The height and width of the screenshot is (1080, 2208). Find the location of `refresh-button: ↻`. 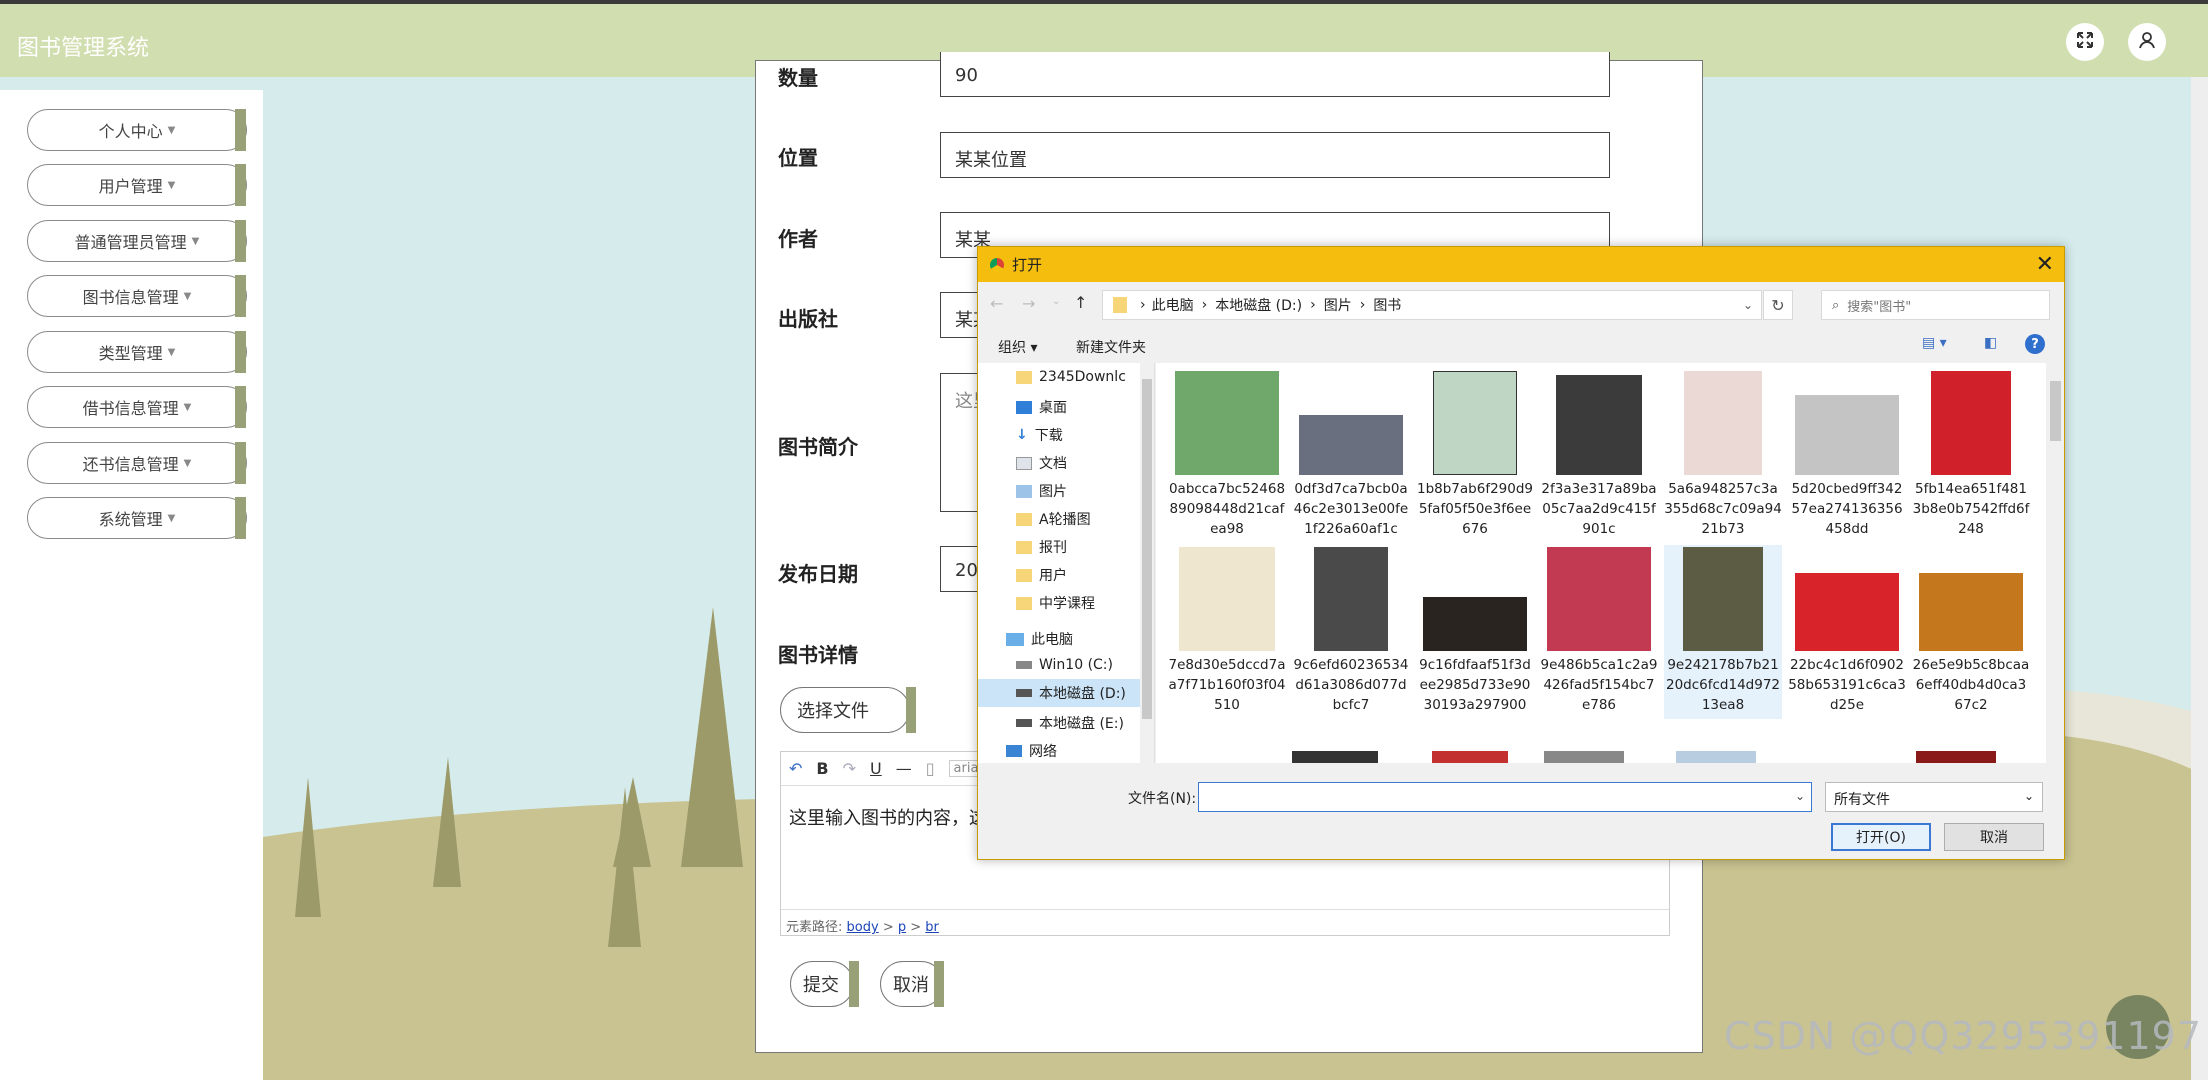

refresh-button: ↻ is located at coordinates (1778, 305).